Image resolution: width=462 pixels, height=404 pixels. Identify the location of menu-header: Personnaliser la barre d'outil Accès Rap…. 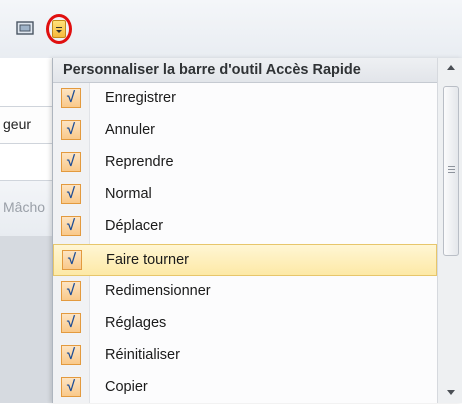
(245, 70).